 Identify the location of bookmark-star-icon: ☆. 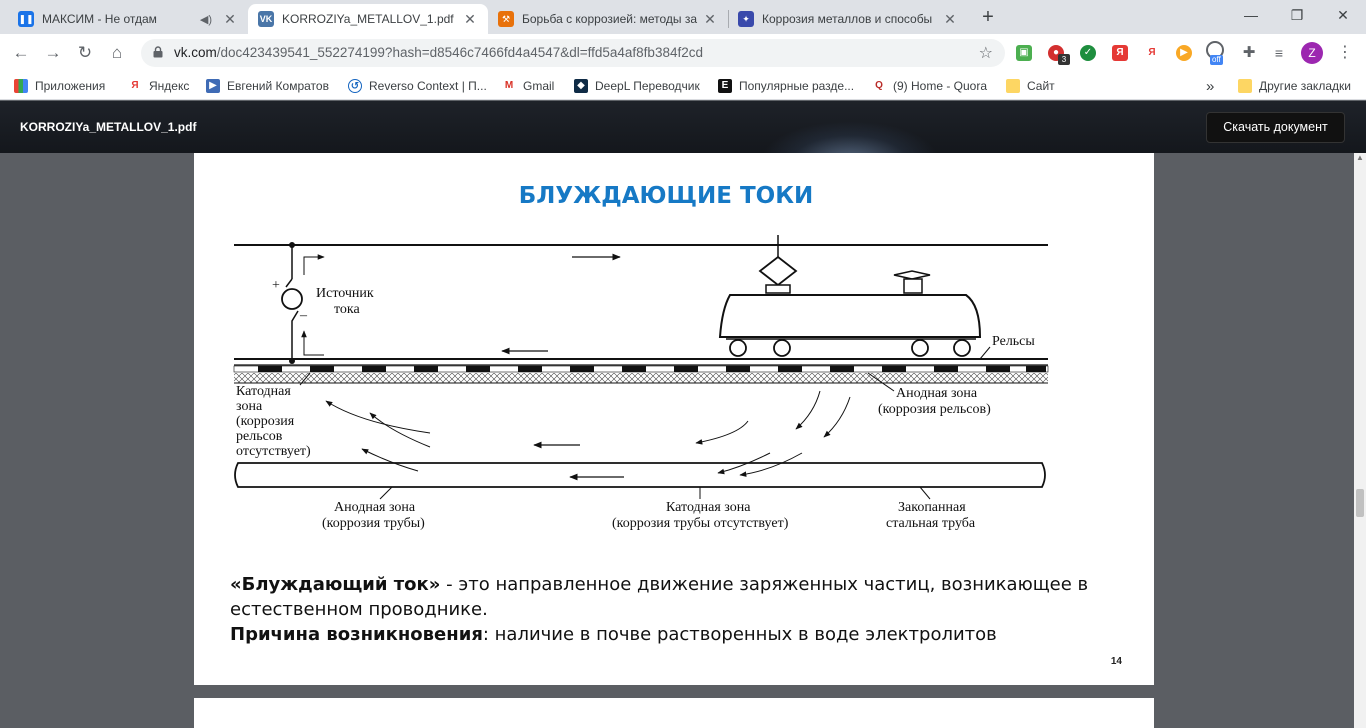
(986, 53).